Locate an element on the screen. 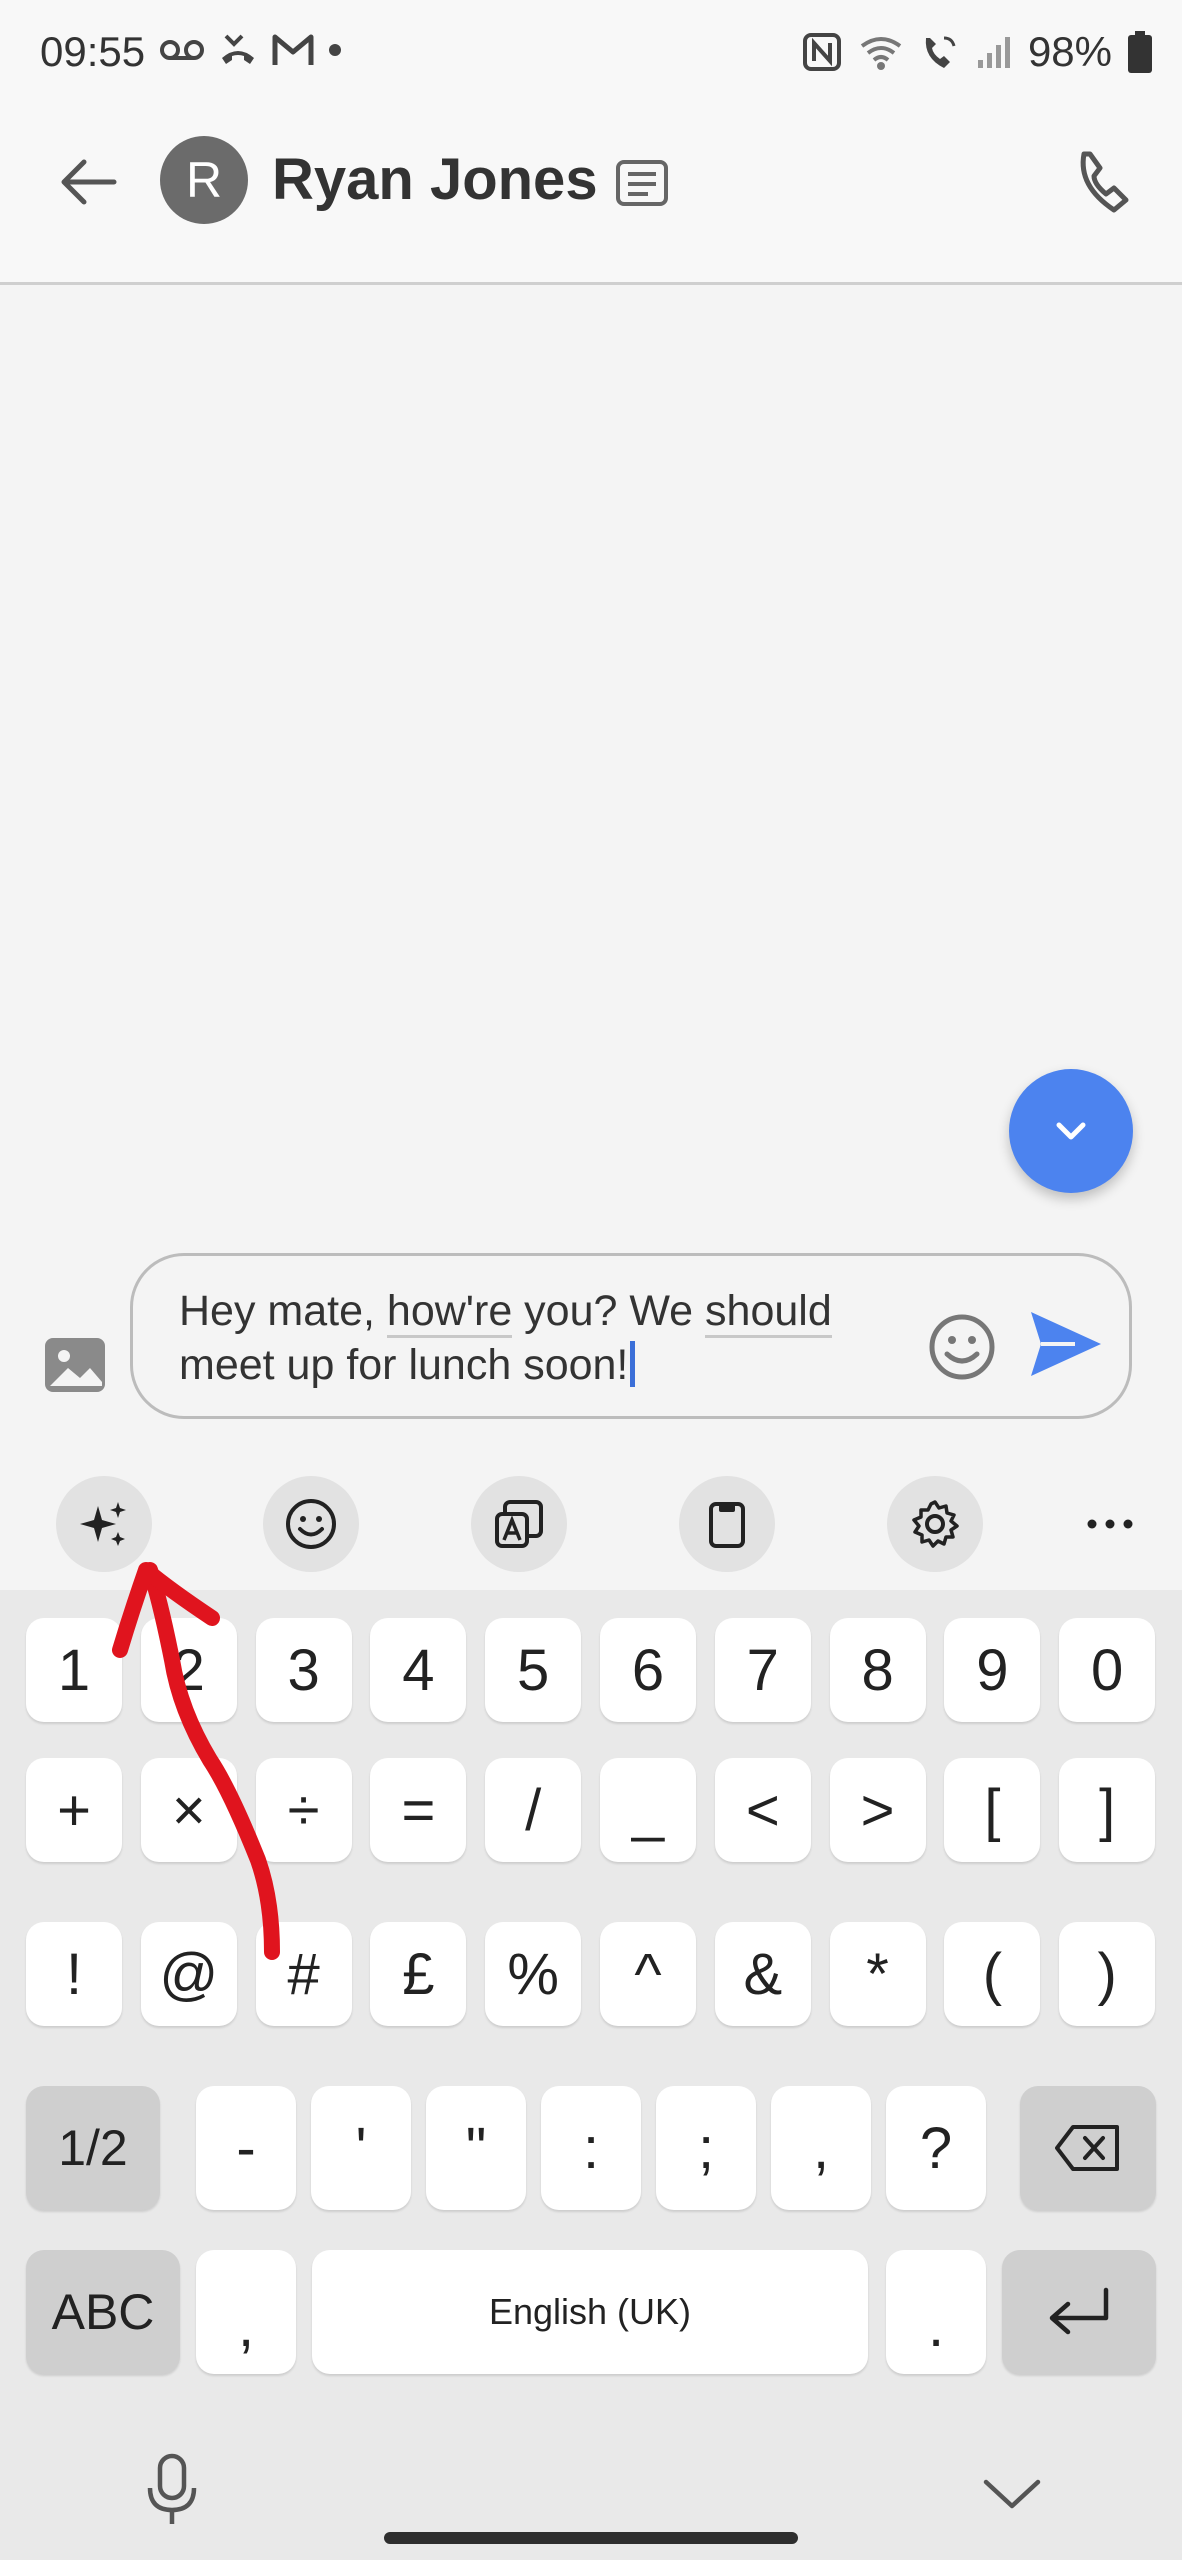  status-time: 09:55 is located at coordinates (93, 51).